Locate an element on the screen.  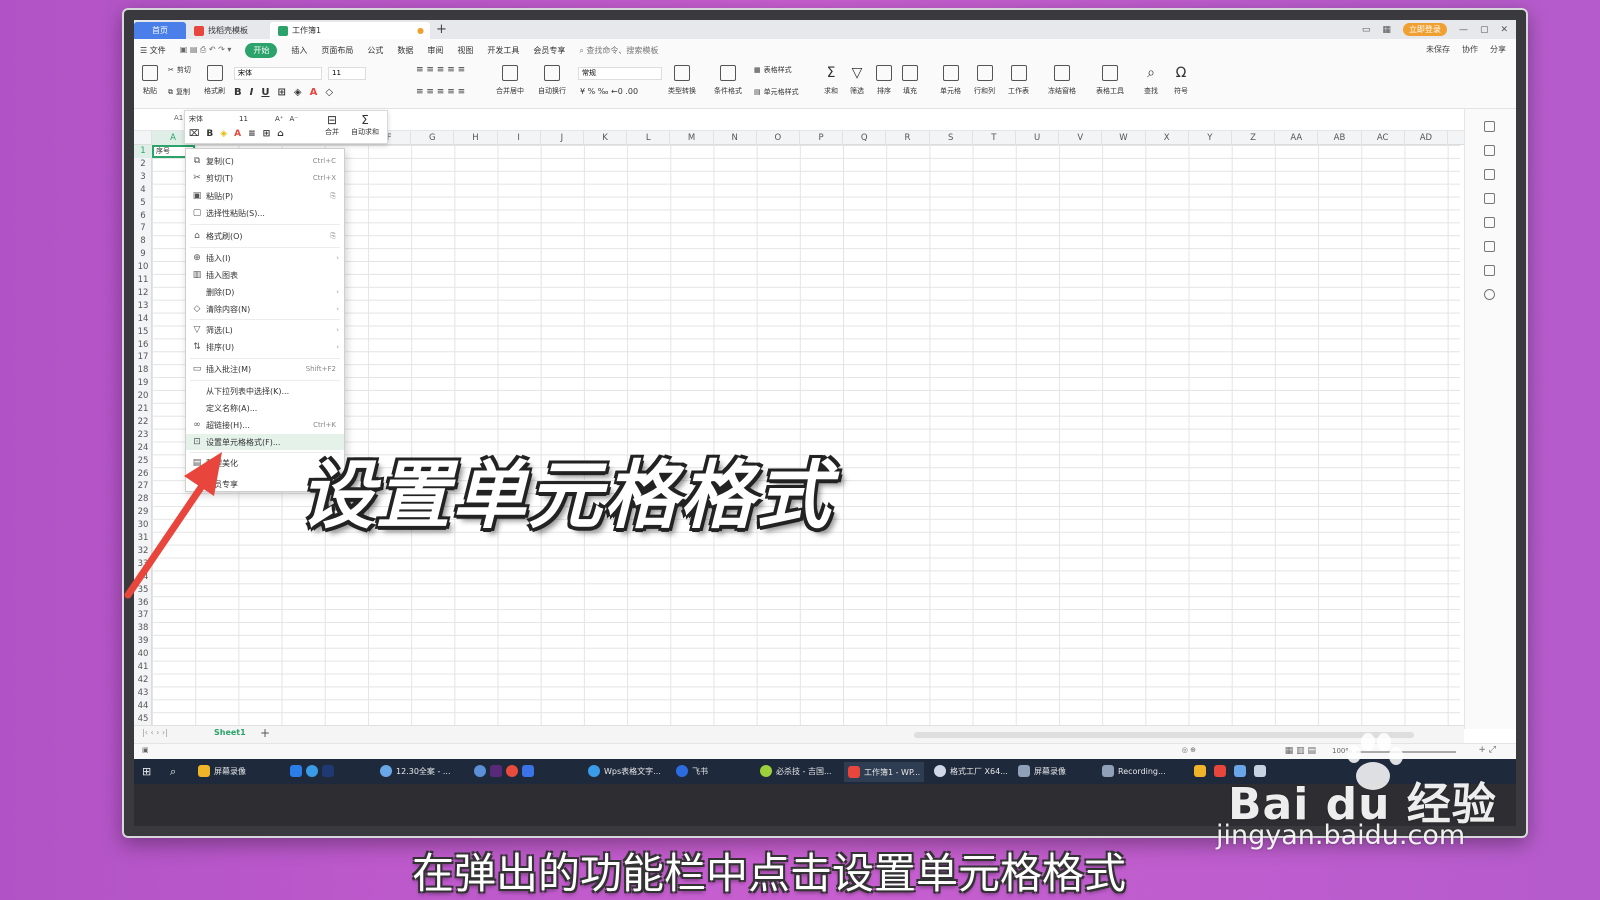
mini-fill-icon: ◈ is located at coordinates (223, 134).